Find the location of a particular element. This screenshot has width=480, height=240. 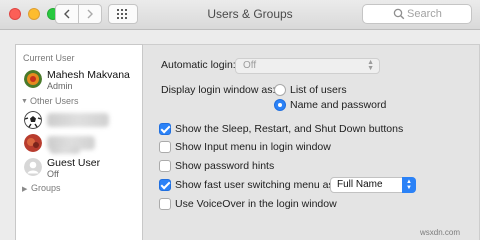

automatic-login-label: Automatic login: is located at coordinates (198, 65).